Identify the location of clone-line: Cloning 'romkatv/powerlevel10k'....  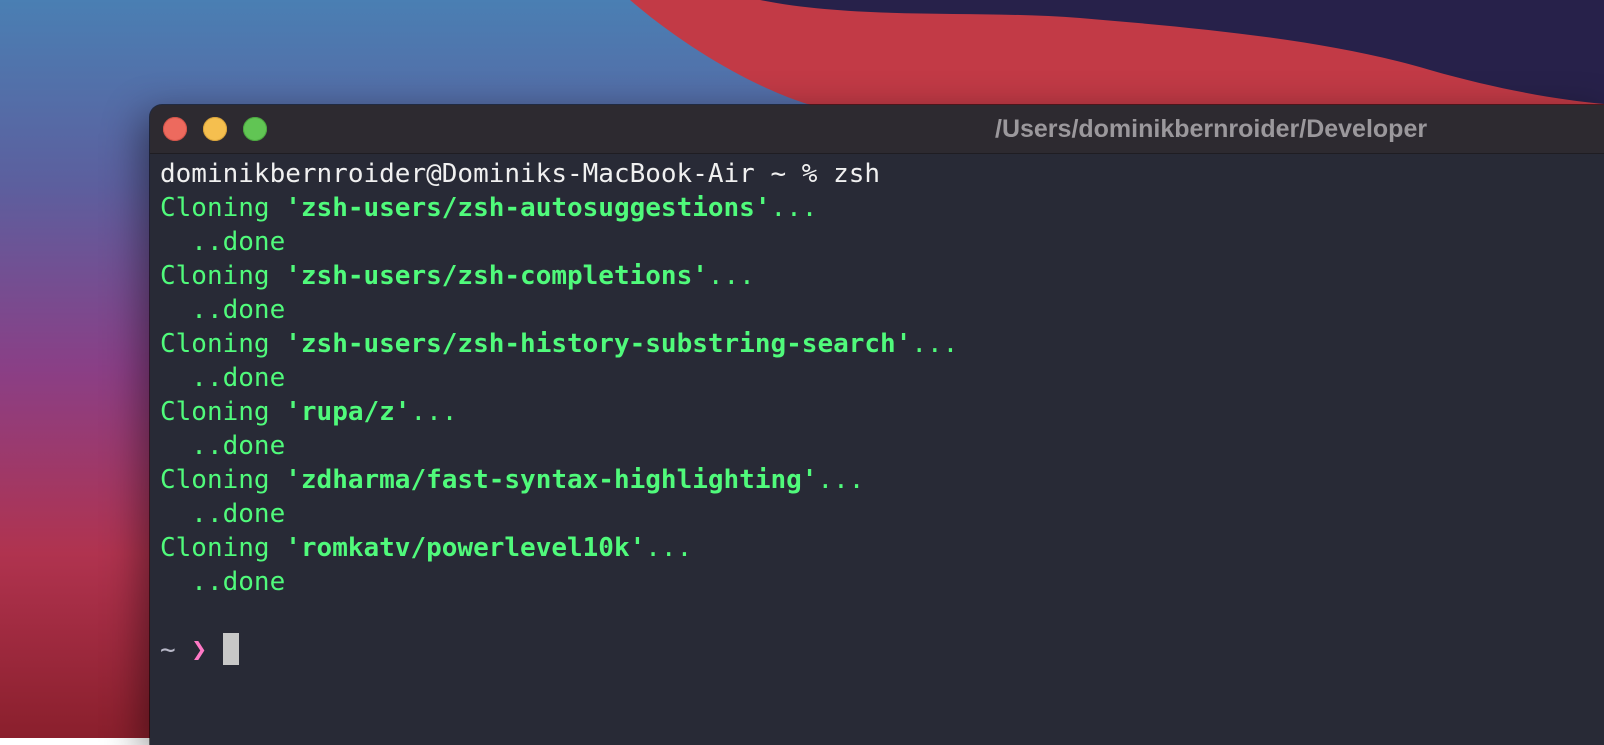
(426, 548).